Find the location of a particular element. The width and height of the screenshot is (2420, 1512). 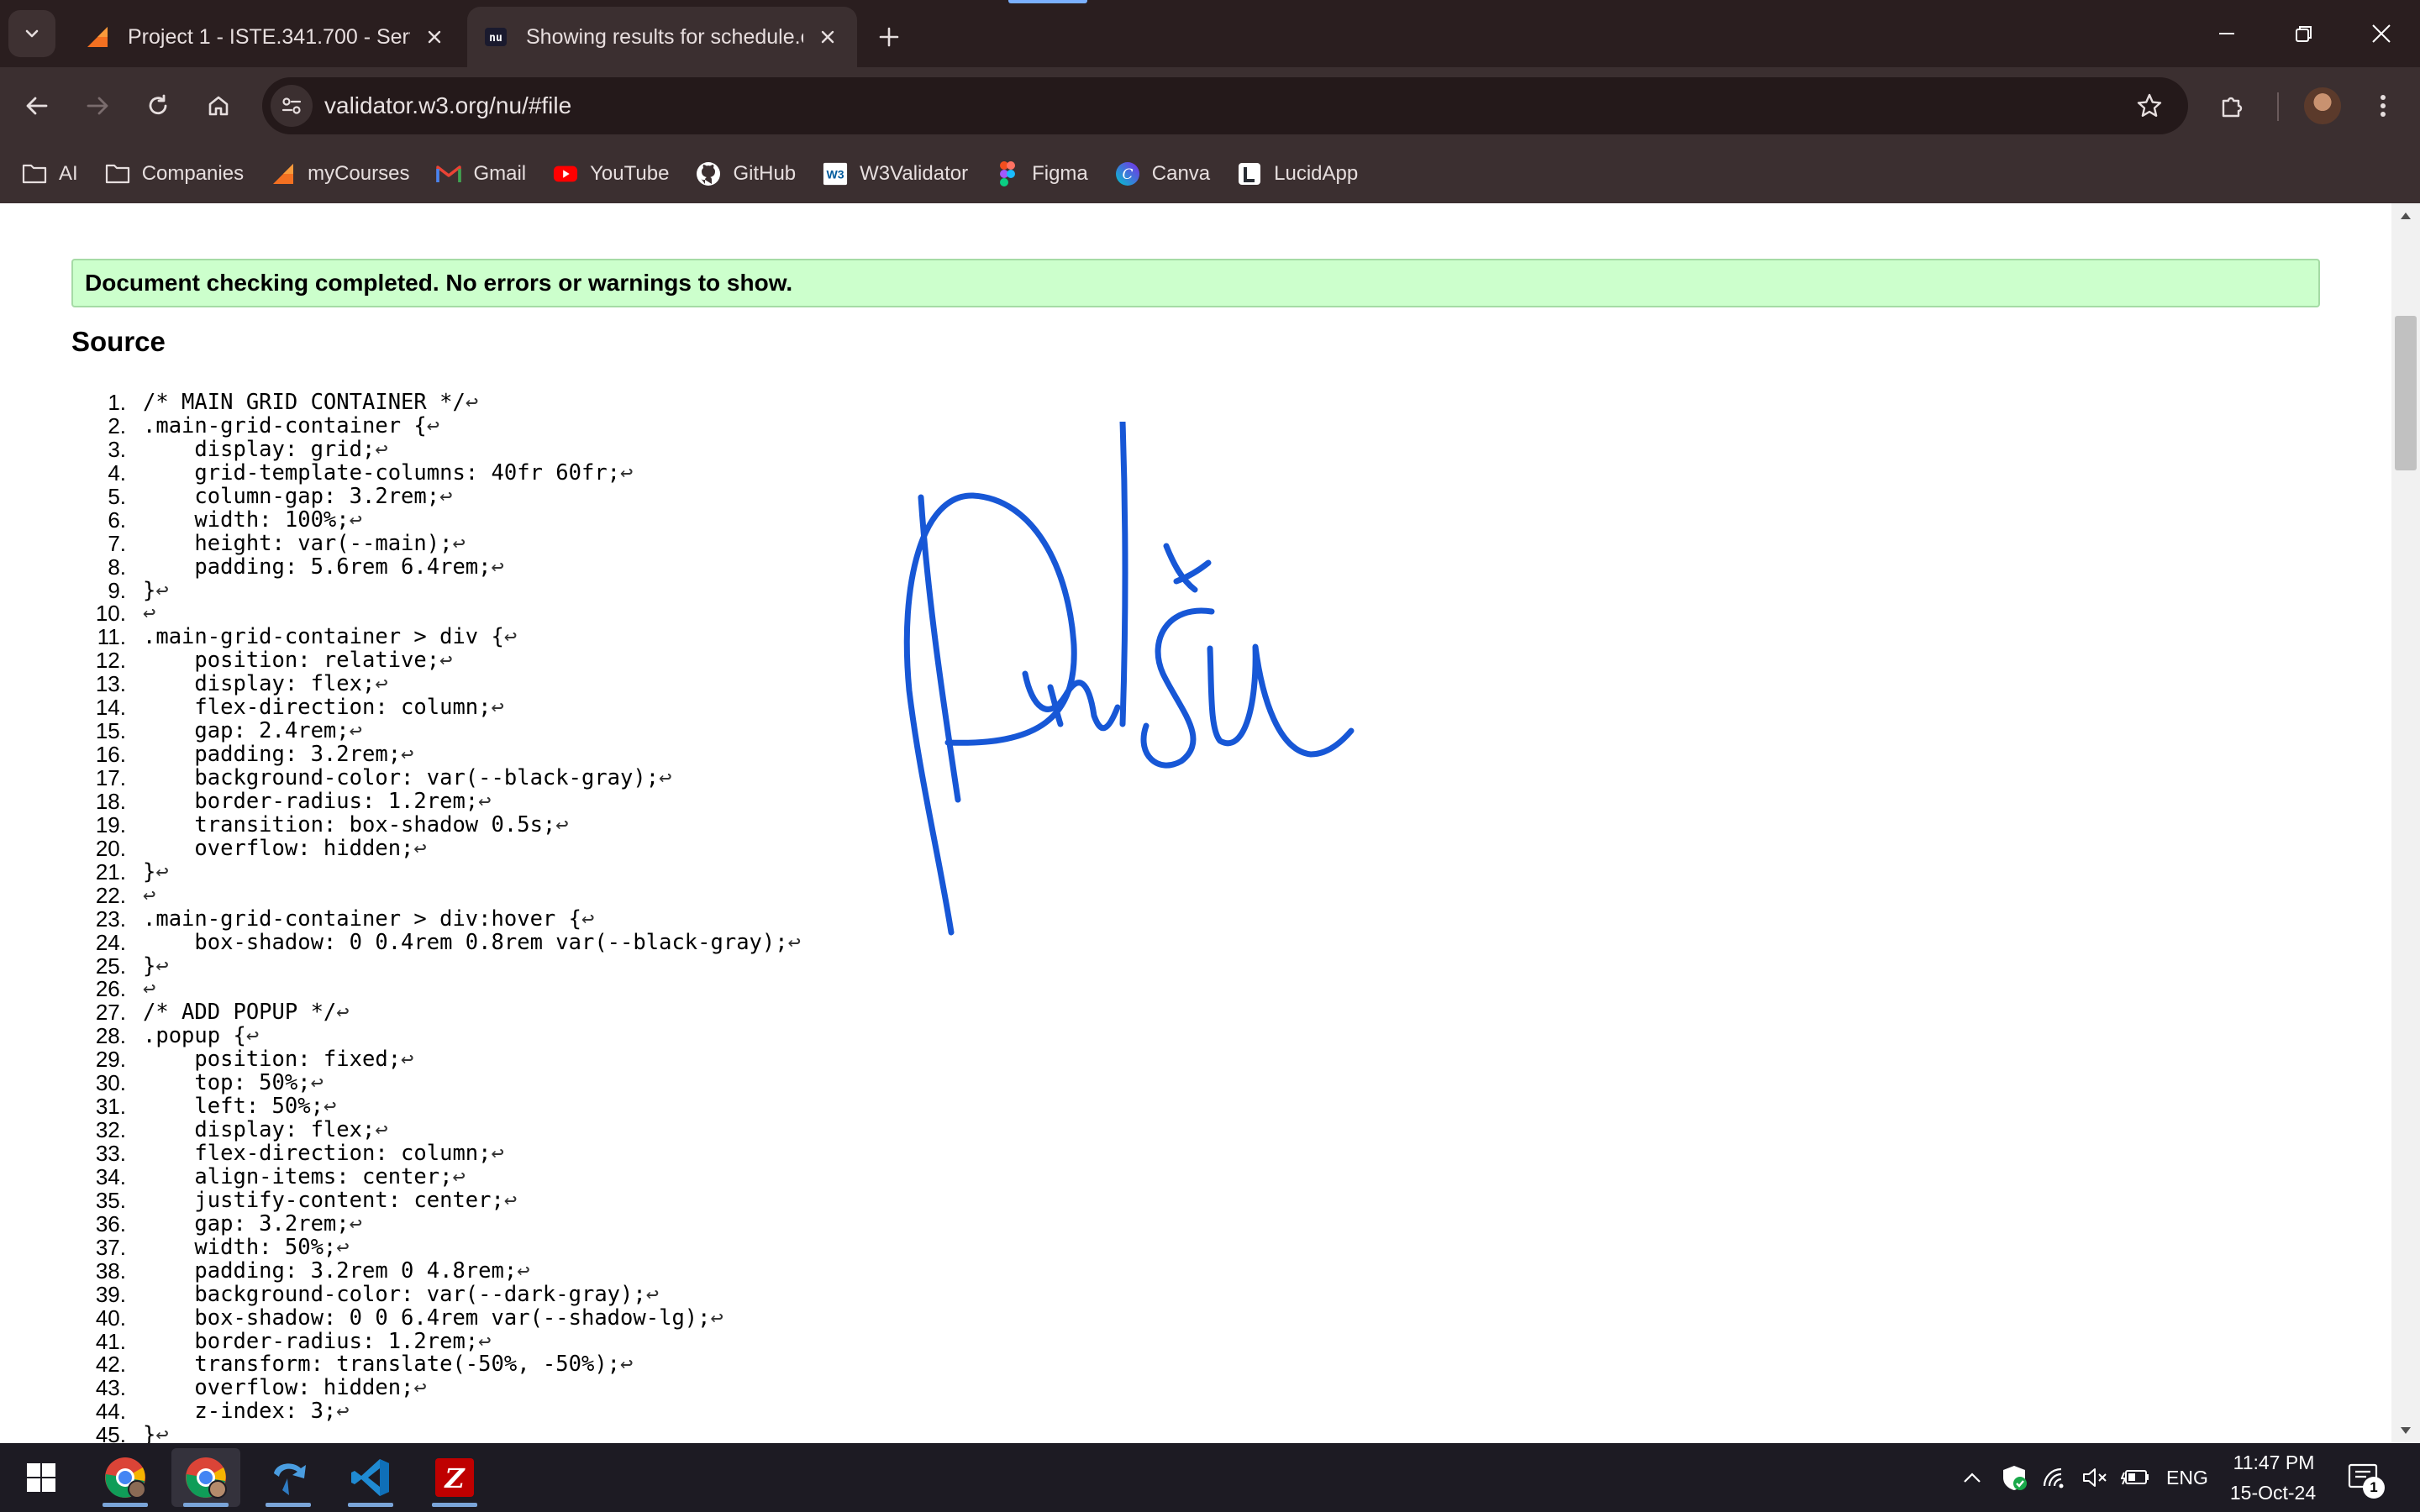

line-number: 18. is located at coordinates (110, 801).